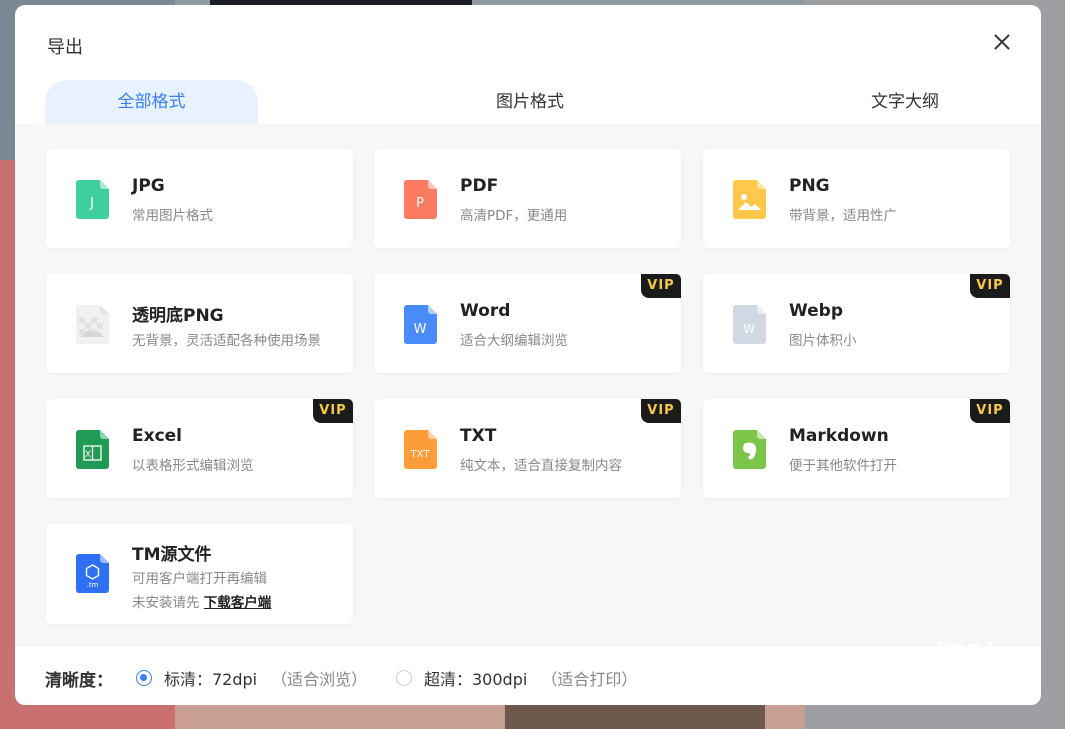 This screenshot has height=729, width=1065. What do you see at coordinates (816, 311) in the screenshot?
I see `format-name: Webp` at bounding box center [816, 311].